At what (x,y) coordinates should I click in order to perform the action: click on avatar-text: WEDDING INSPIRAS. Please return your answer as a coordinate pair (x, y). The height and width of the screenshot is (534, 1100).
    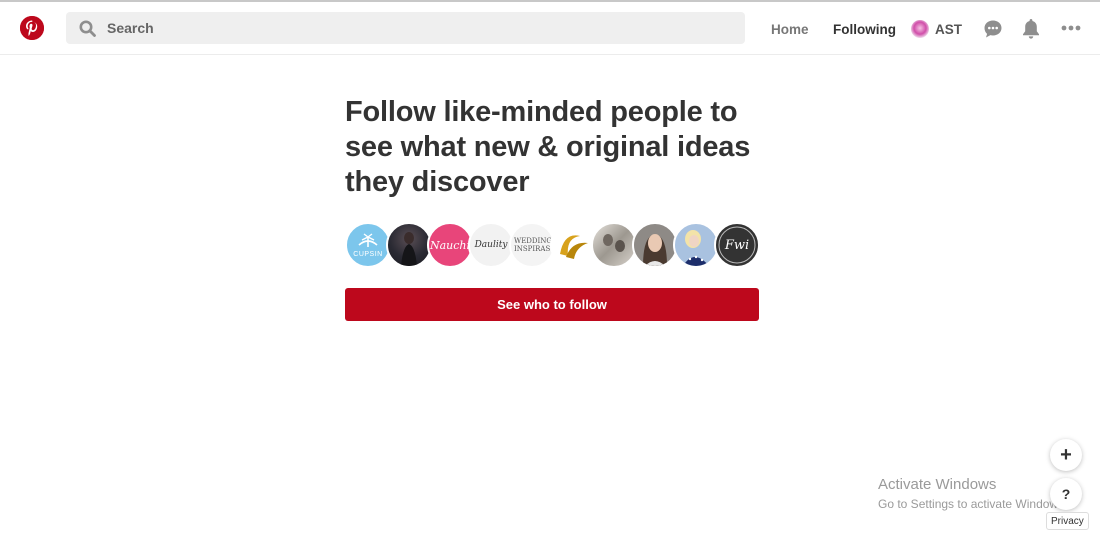
    Looking at the image, I should click on (533, 245).